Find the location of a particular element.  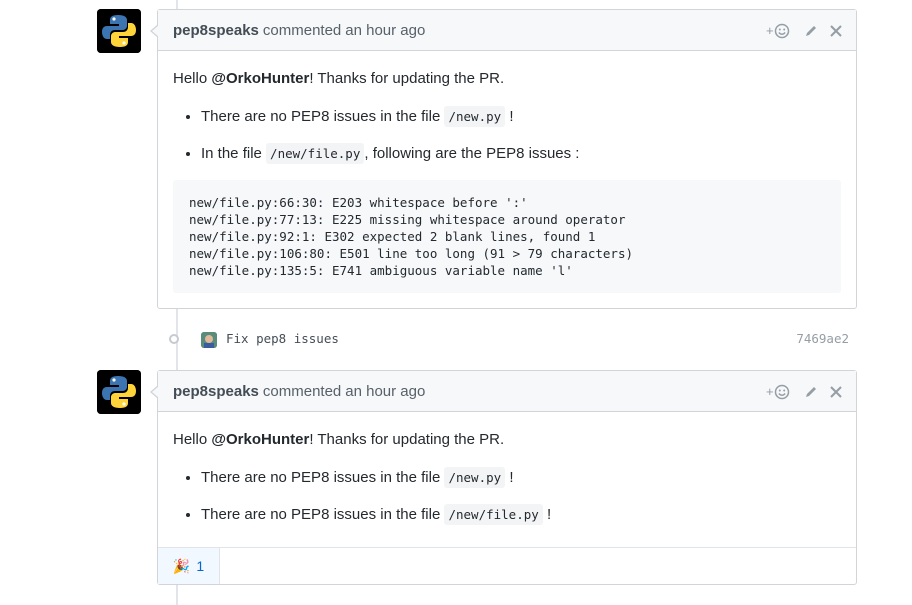

reaction-count: 1 is located at coordinates (200, 566).